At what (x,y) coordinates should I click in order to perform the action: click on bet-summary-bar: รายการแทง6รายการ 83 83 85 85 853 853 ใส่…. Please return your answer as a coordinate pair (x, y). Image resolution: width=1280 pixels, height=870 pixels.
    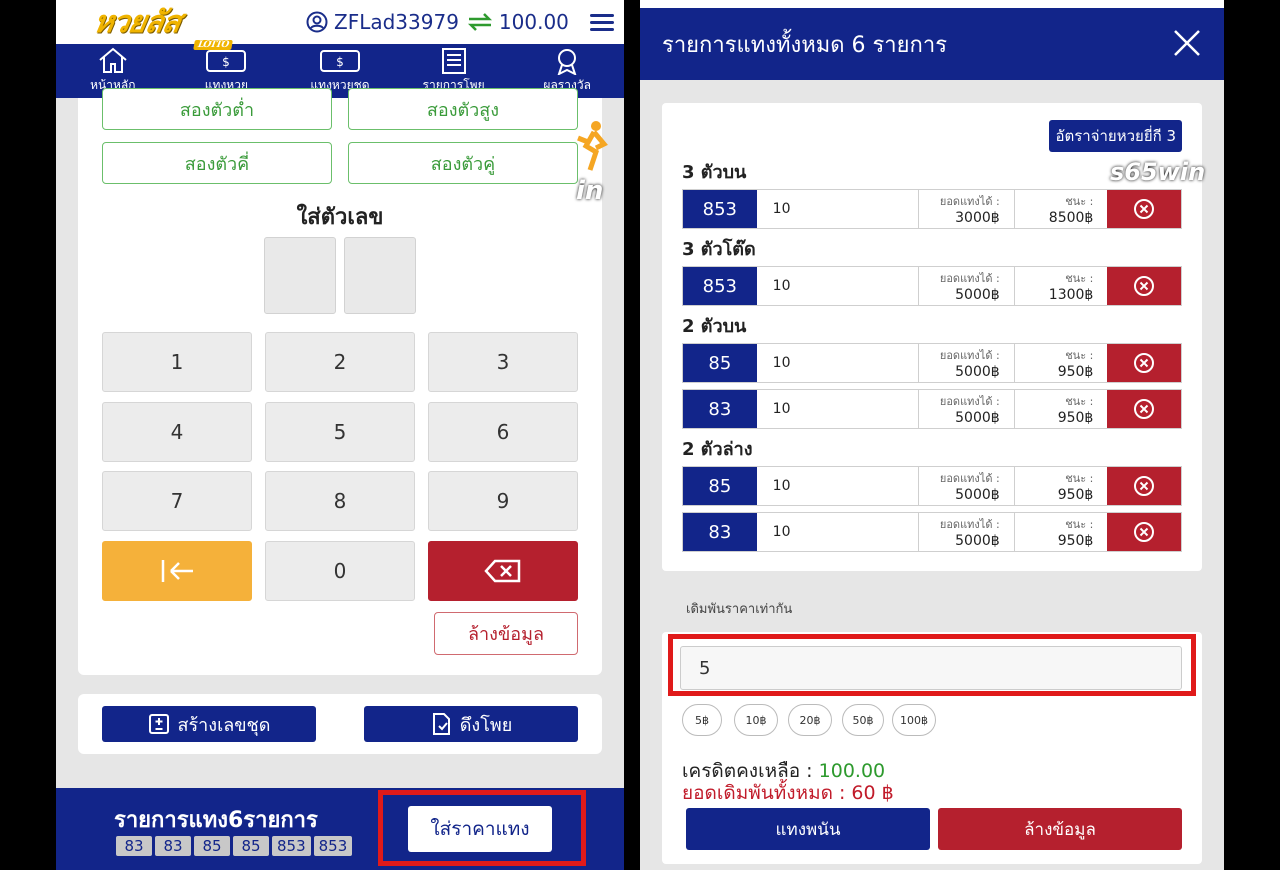
    Looking at the image, I should click on (340, 829).